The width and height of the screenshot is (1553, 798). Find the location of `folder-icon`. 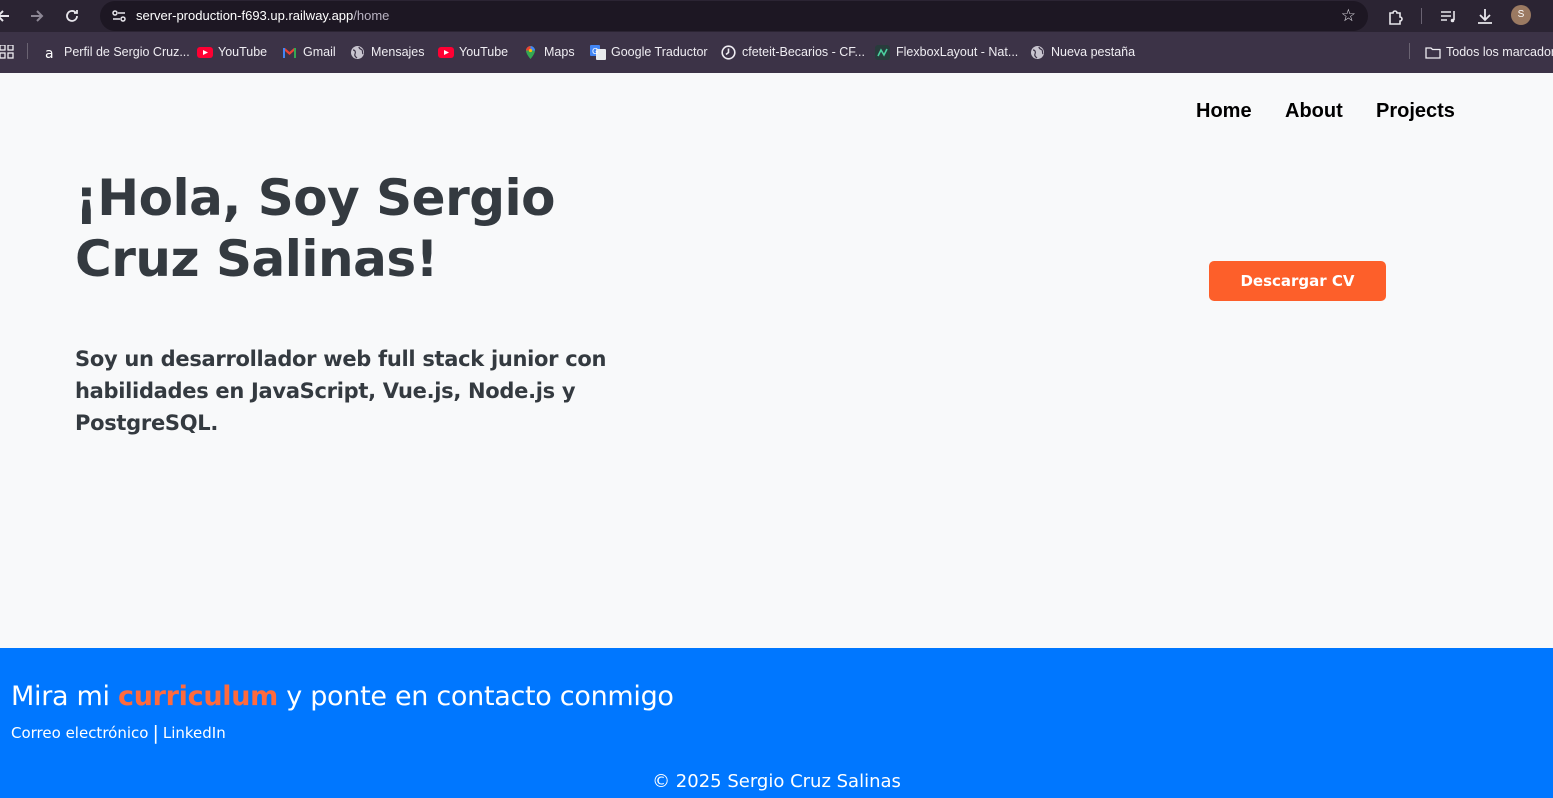

folder-icon is located at coordinates (1433, 52).